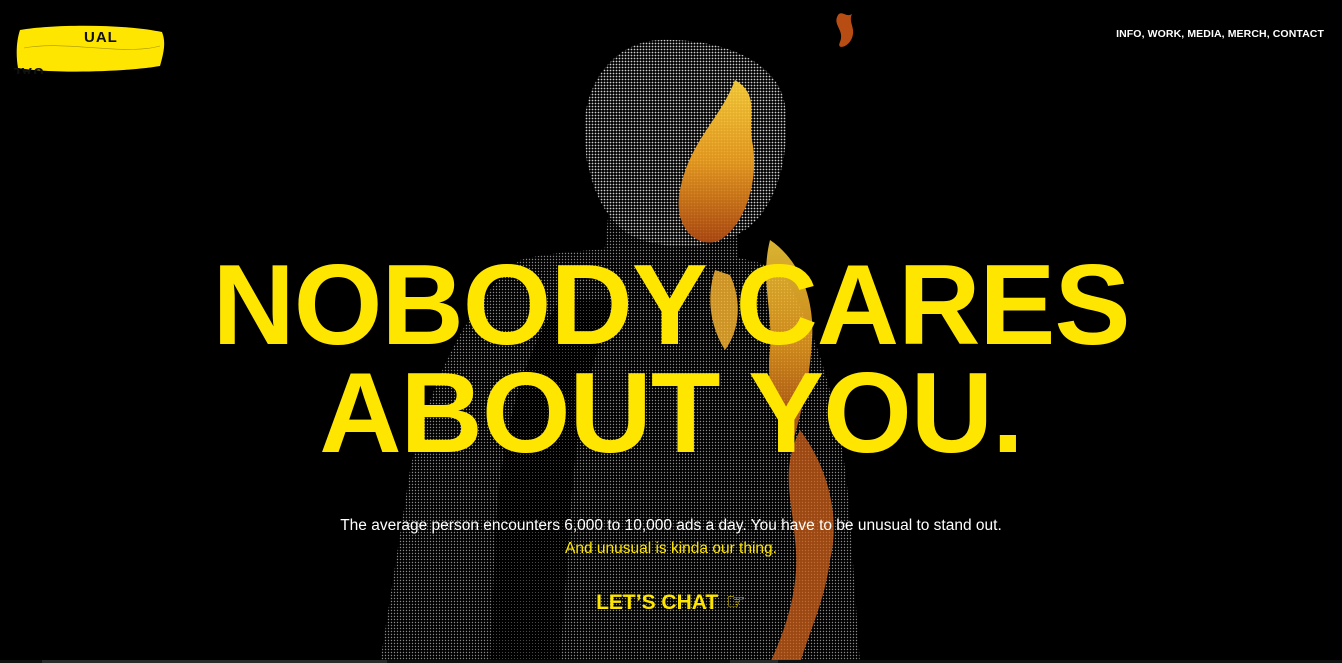 This screenshot has width=1342, height=663. I want to click on headline-line-2: ABOUT YOU., so click(671, 413).